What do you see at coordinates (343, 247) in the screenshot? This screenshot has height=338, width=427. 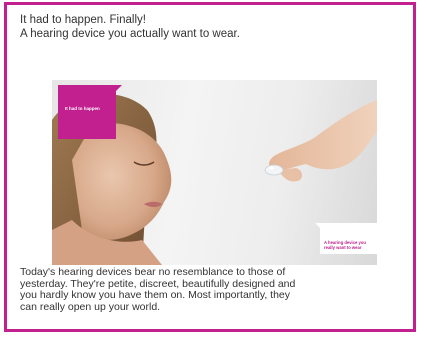 I see `image-tag-bottom-line-2: really want to wear` at bounding box center [343, 247].